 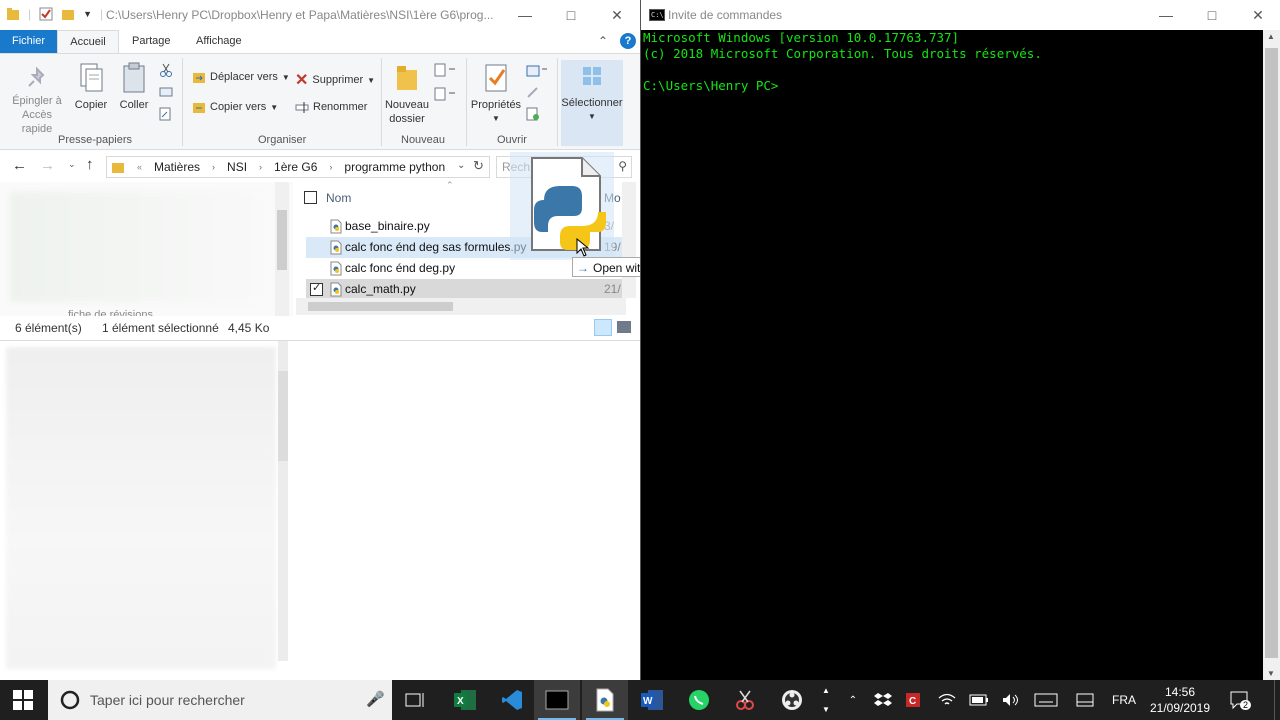 What do you see at coordinates (465, 700) in the screenshot?
I see `excel-icon: X` at bounding box center [465, 700].